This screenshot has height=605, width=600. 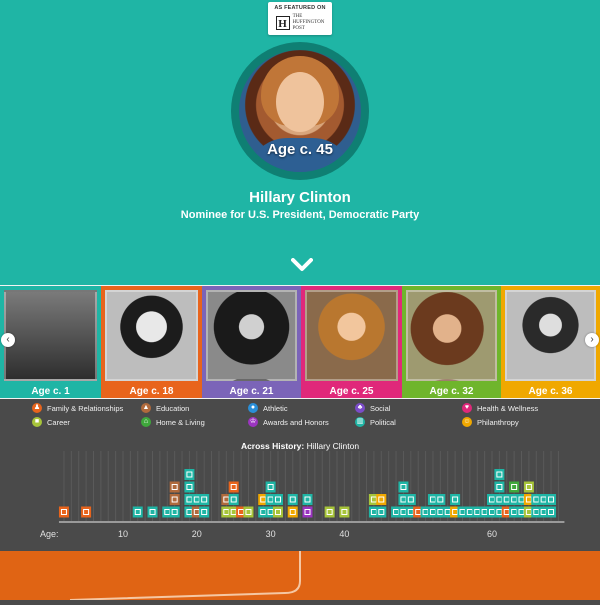 I want to click on legend-label: Career, so click(x=58, y=422).